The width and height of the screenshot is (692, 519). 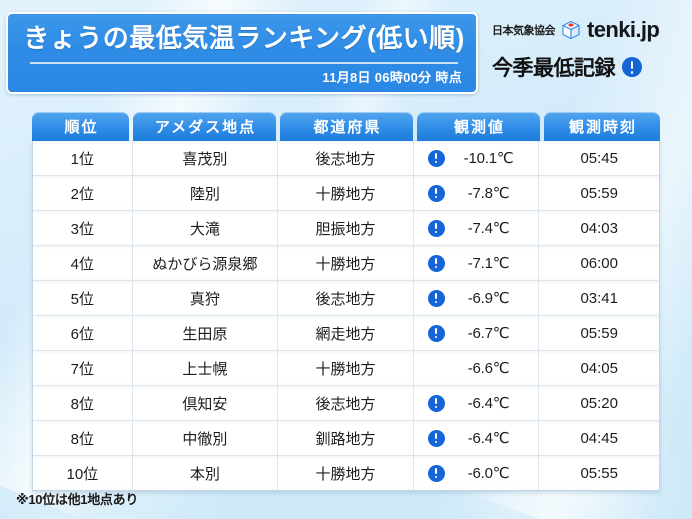 What do you see at coordinates (206, 438) in the screenshot?
I see `cell-amedas-point: 中徹別` at bounding box center [206, 438].